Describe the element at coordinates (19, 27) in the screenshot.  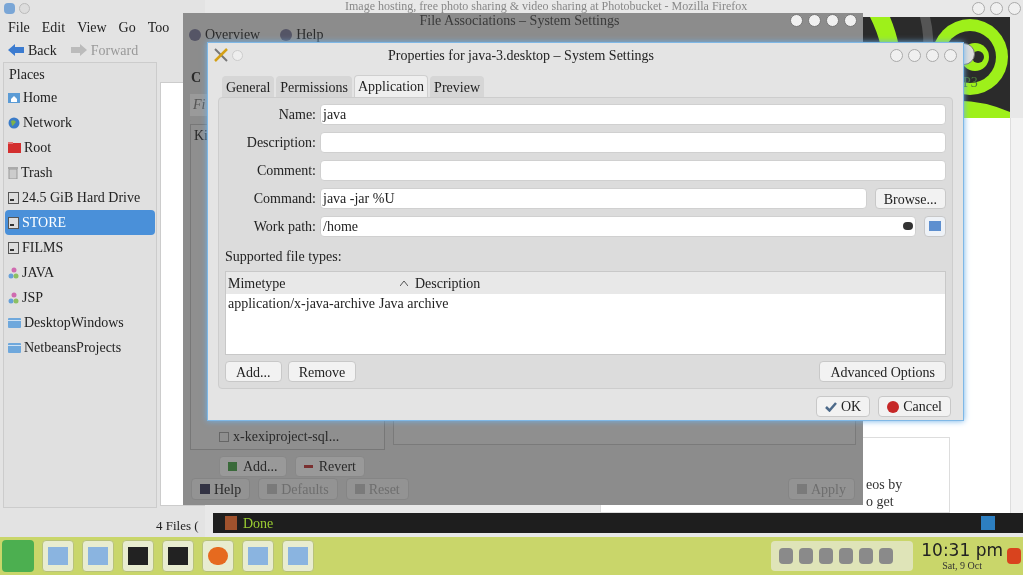
I see `menu-item: File` at that location.